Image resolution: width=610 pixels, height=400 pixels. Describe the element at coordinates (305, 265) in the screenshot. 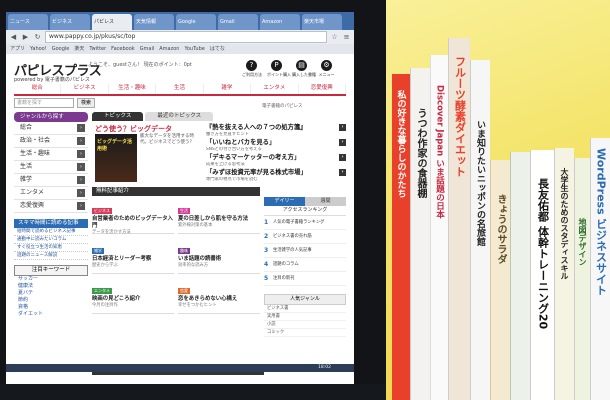

I see `ranking-item: 4 話題のコラム` at that location.